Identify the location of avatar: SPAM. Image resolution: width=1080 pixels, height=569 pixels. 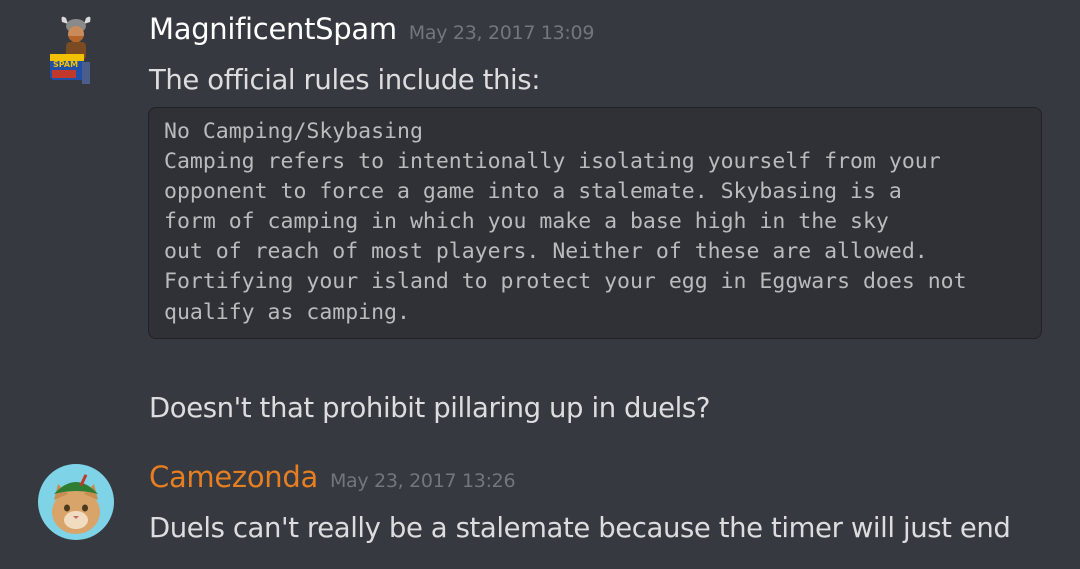
(76, 50).